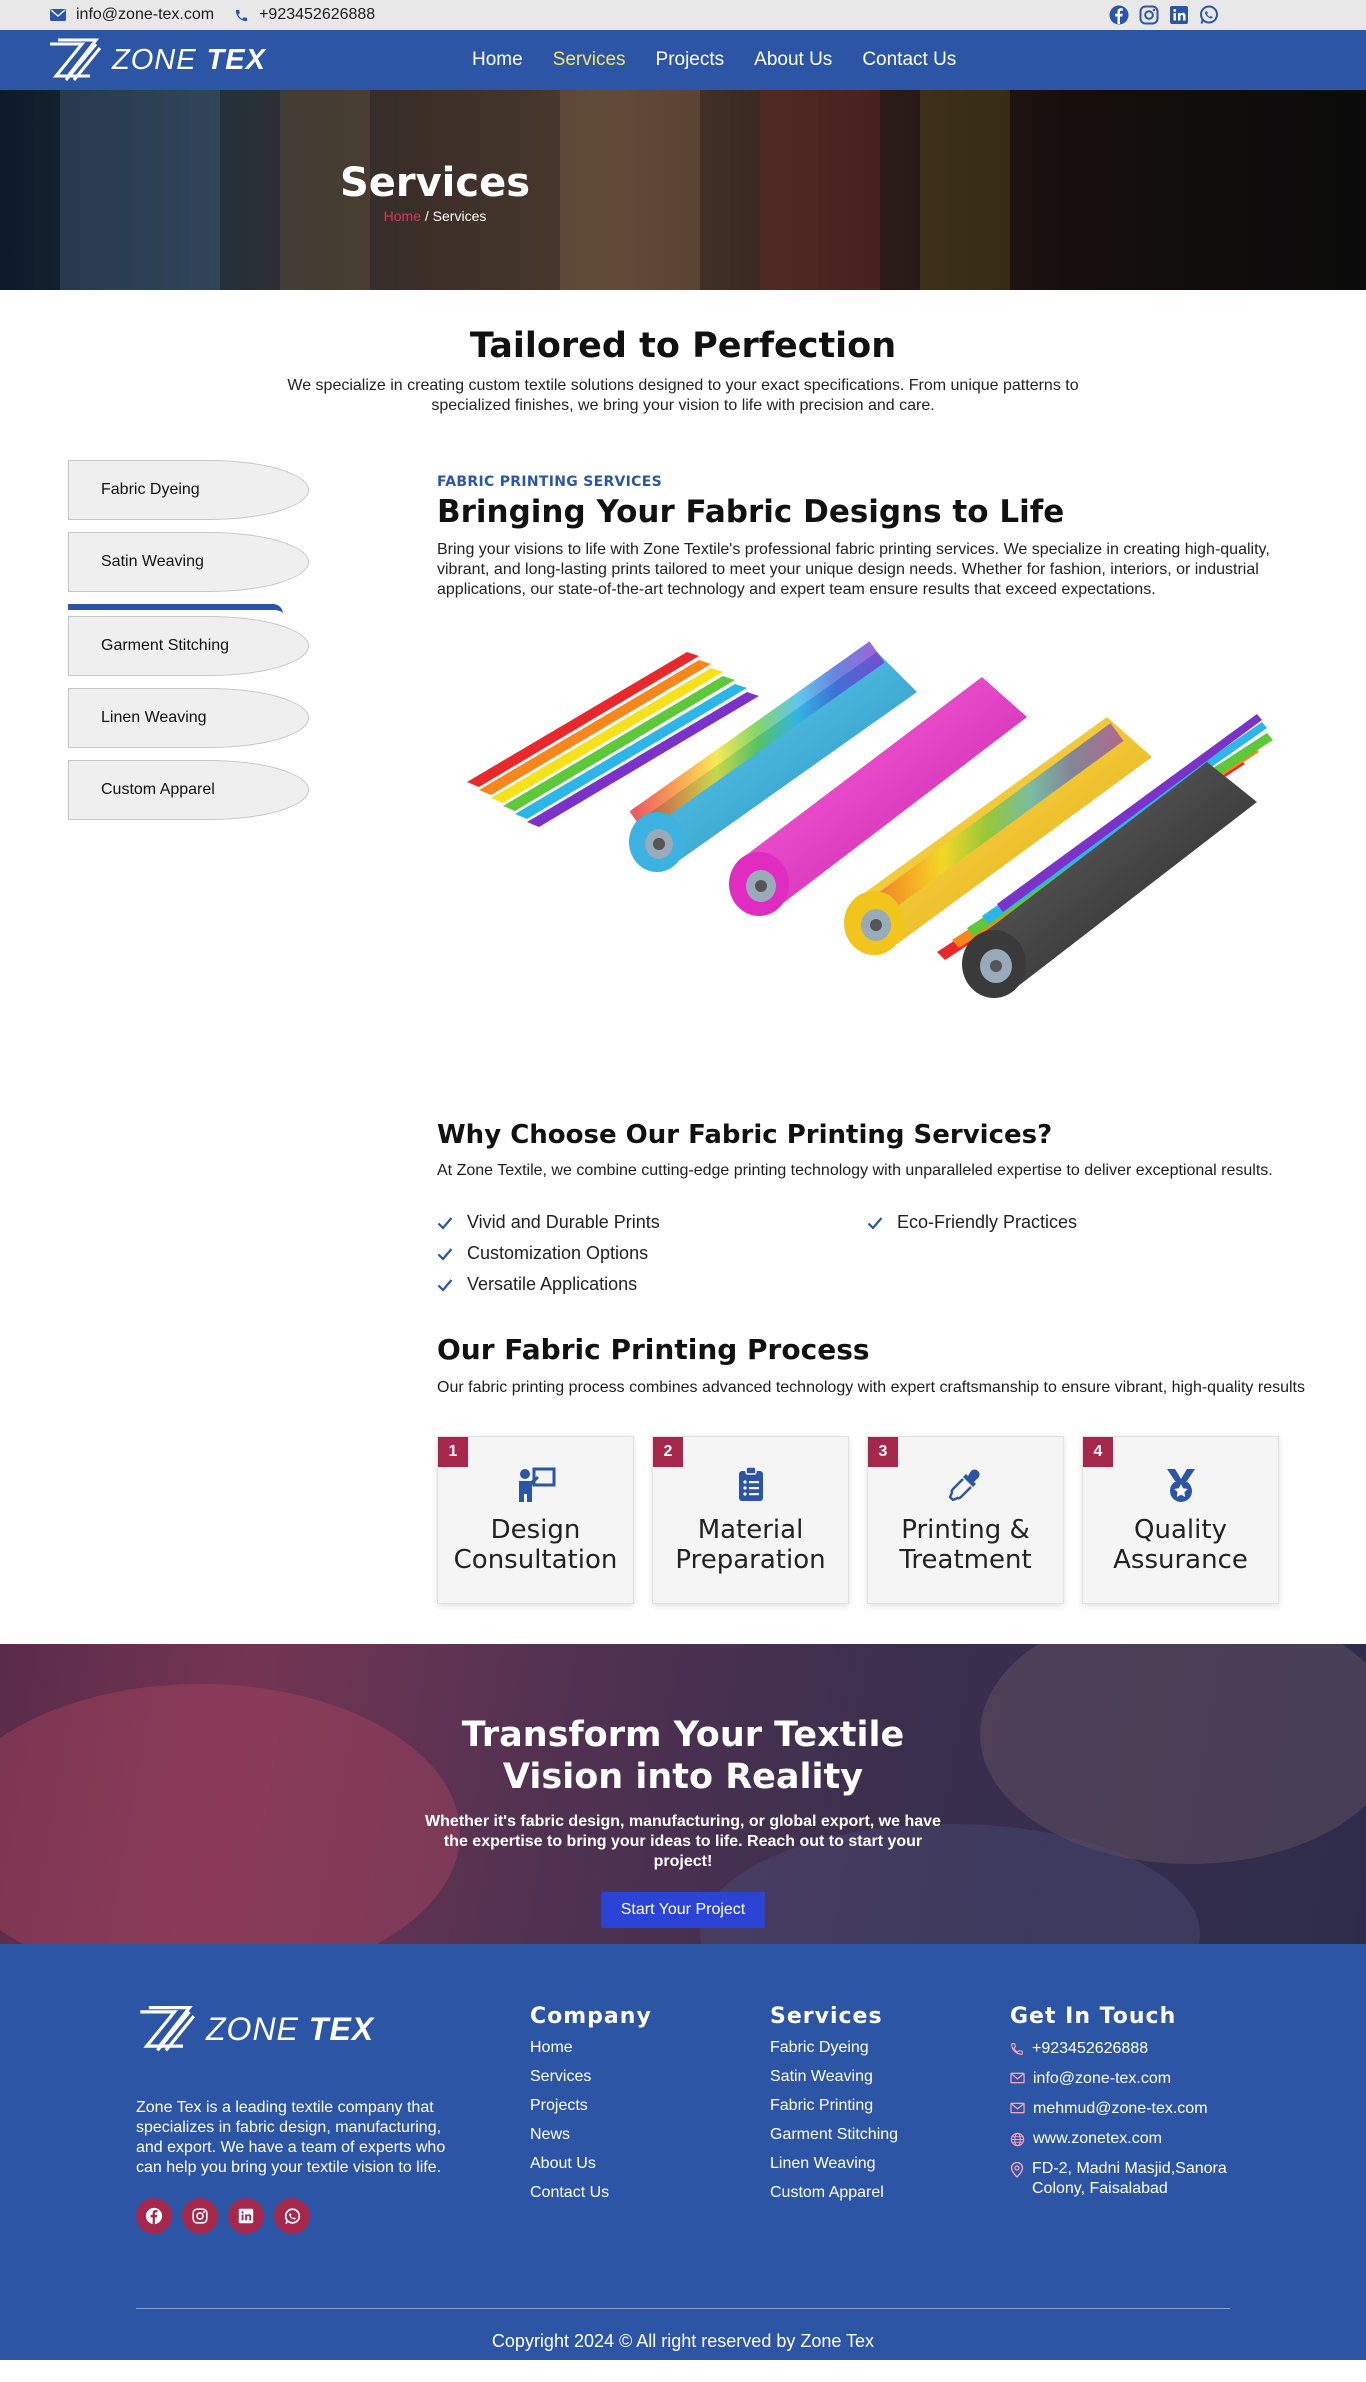 Image resolution: width=1366 pixels, height=2382 pixels. What do you see at coordinates (150, 489) in the screenshot?
I see `sidebar-item-label: Fabric Dyeing` at bounding box center [150, 489].